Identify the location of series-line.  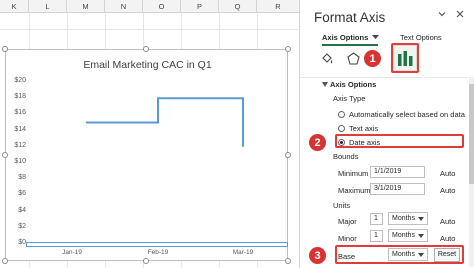
(164, 122).